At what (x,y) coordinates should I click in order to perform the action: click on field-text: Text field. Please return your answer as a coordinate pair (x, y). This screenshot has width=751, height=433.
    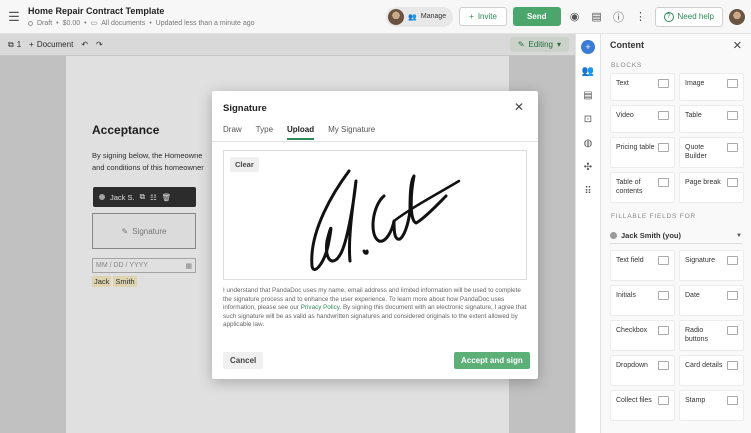
    Looking at the image, I should click on (642, 265).